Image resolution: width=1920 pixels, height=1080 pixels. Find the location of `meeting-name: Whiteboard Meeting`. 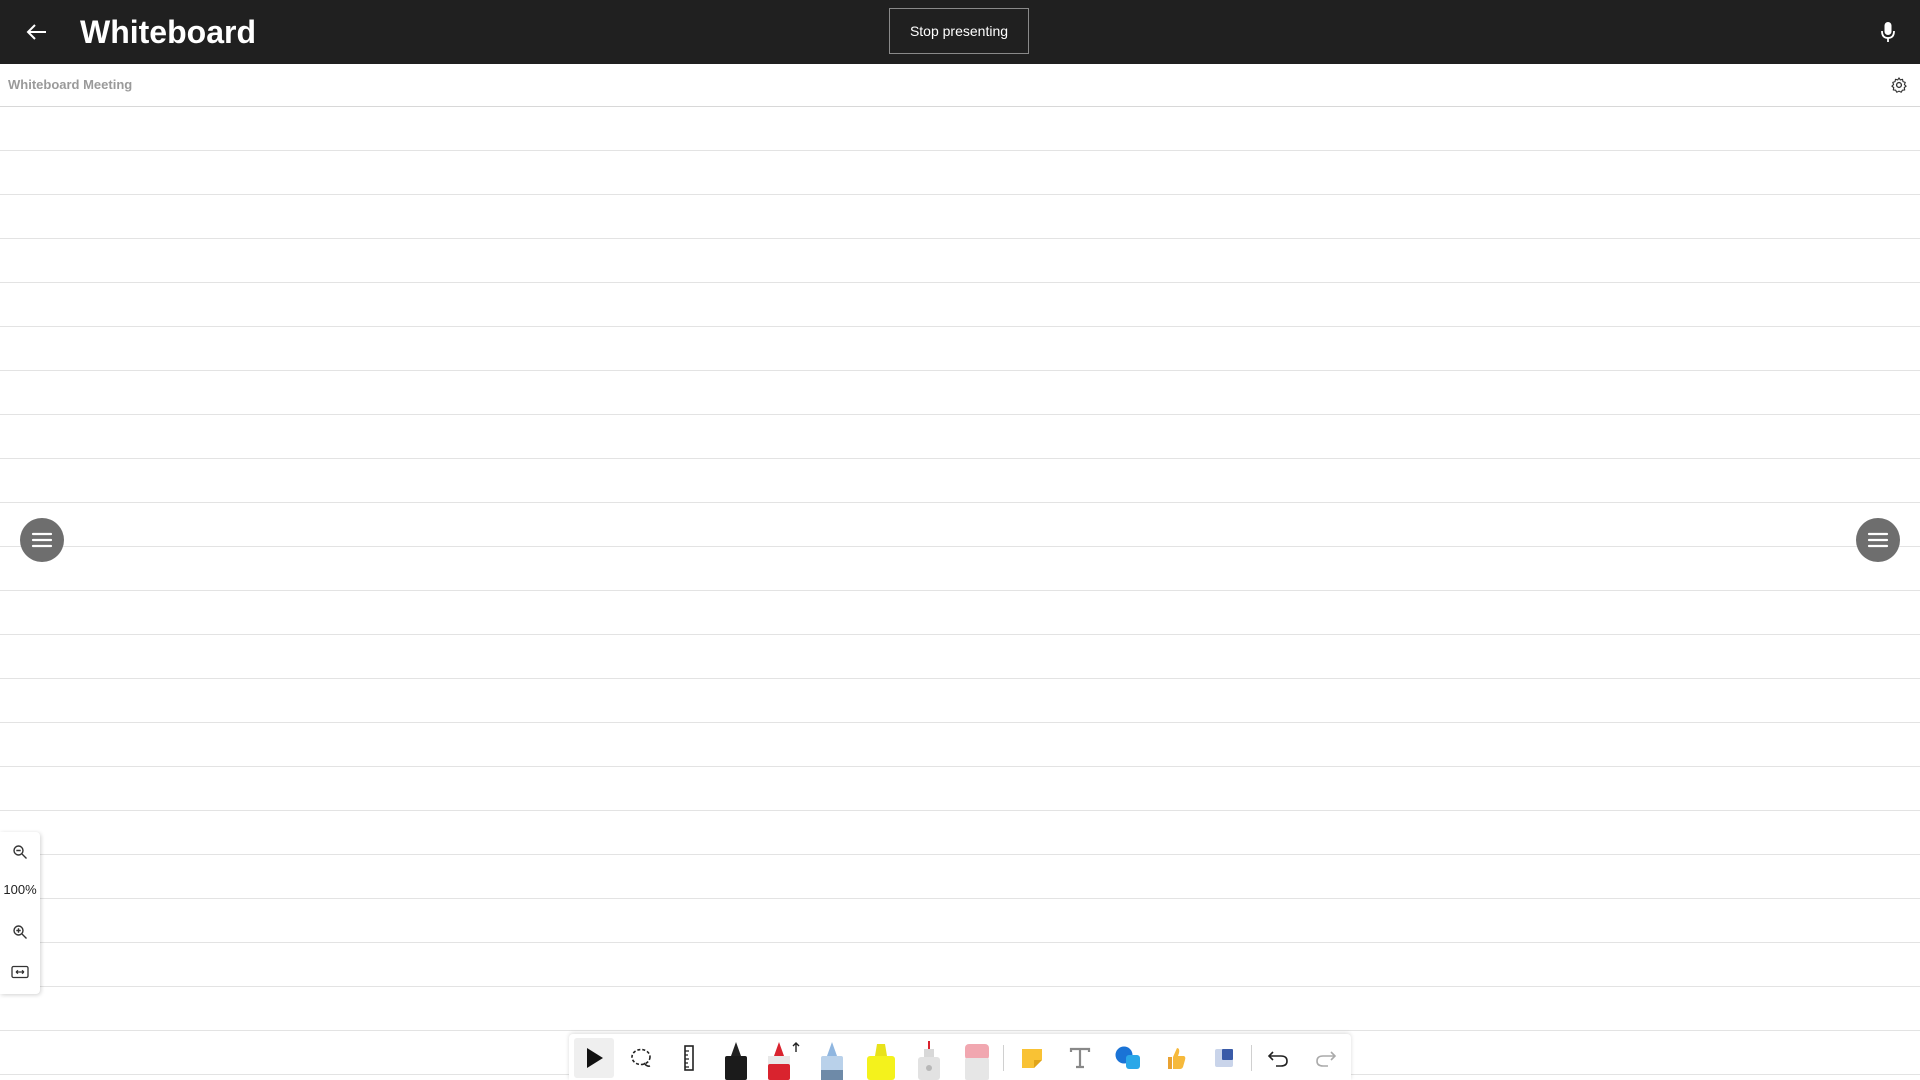

meeting-name: Whiteboard Meeting is located at coordinates (70, 84).